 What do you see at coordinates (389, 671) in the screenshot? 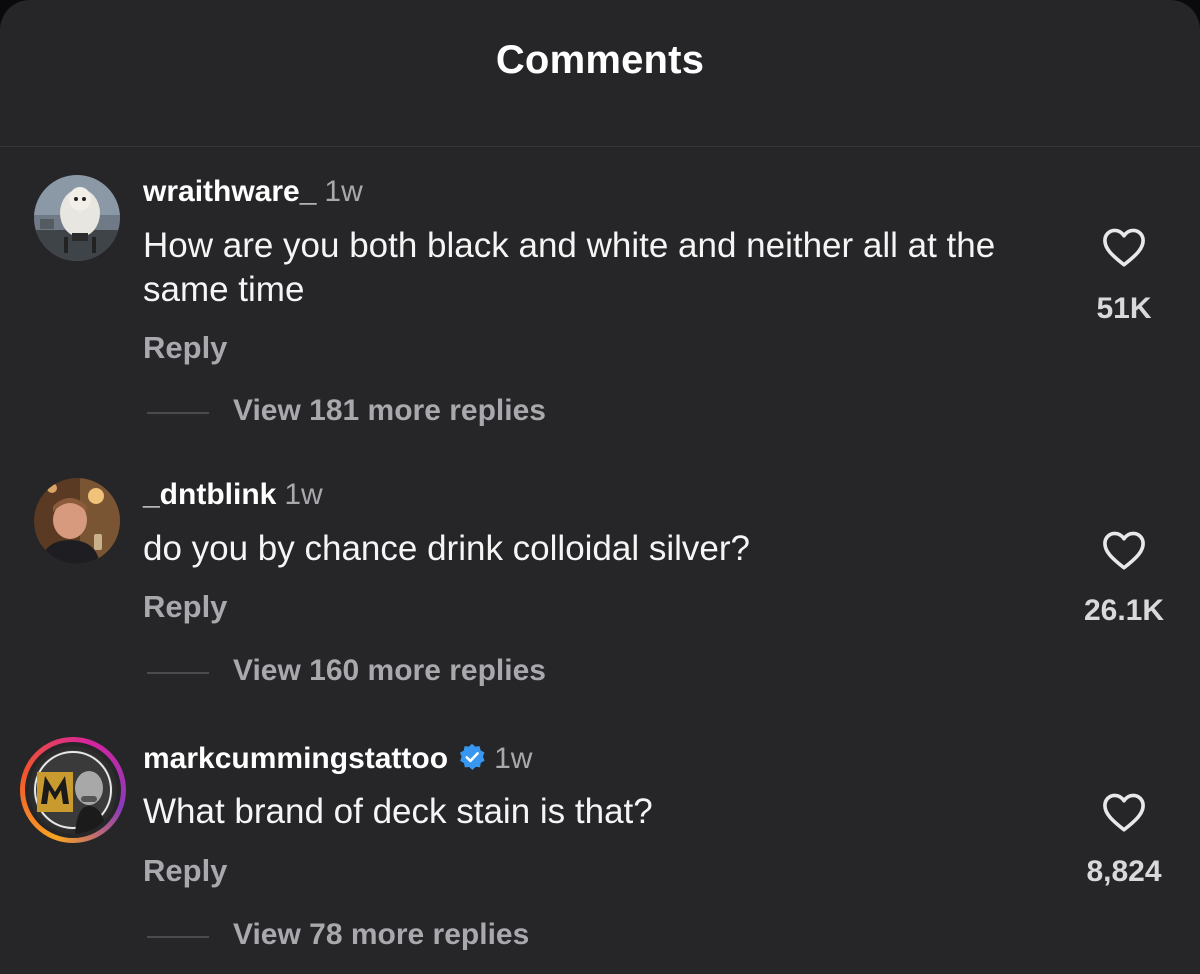
I see `view-replies-button: View 160 more replies` at bounding box center [389, 671].